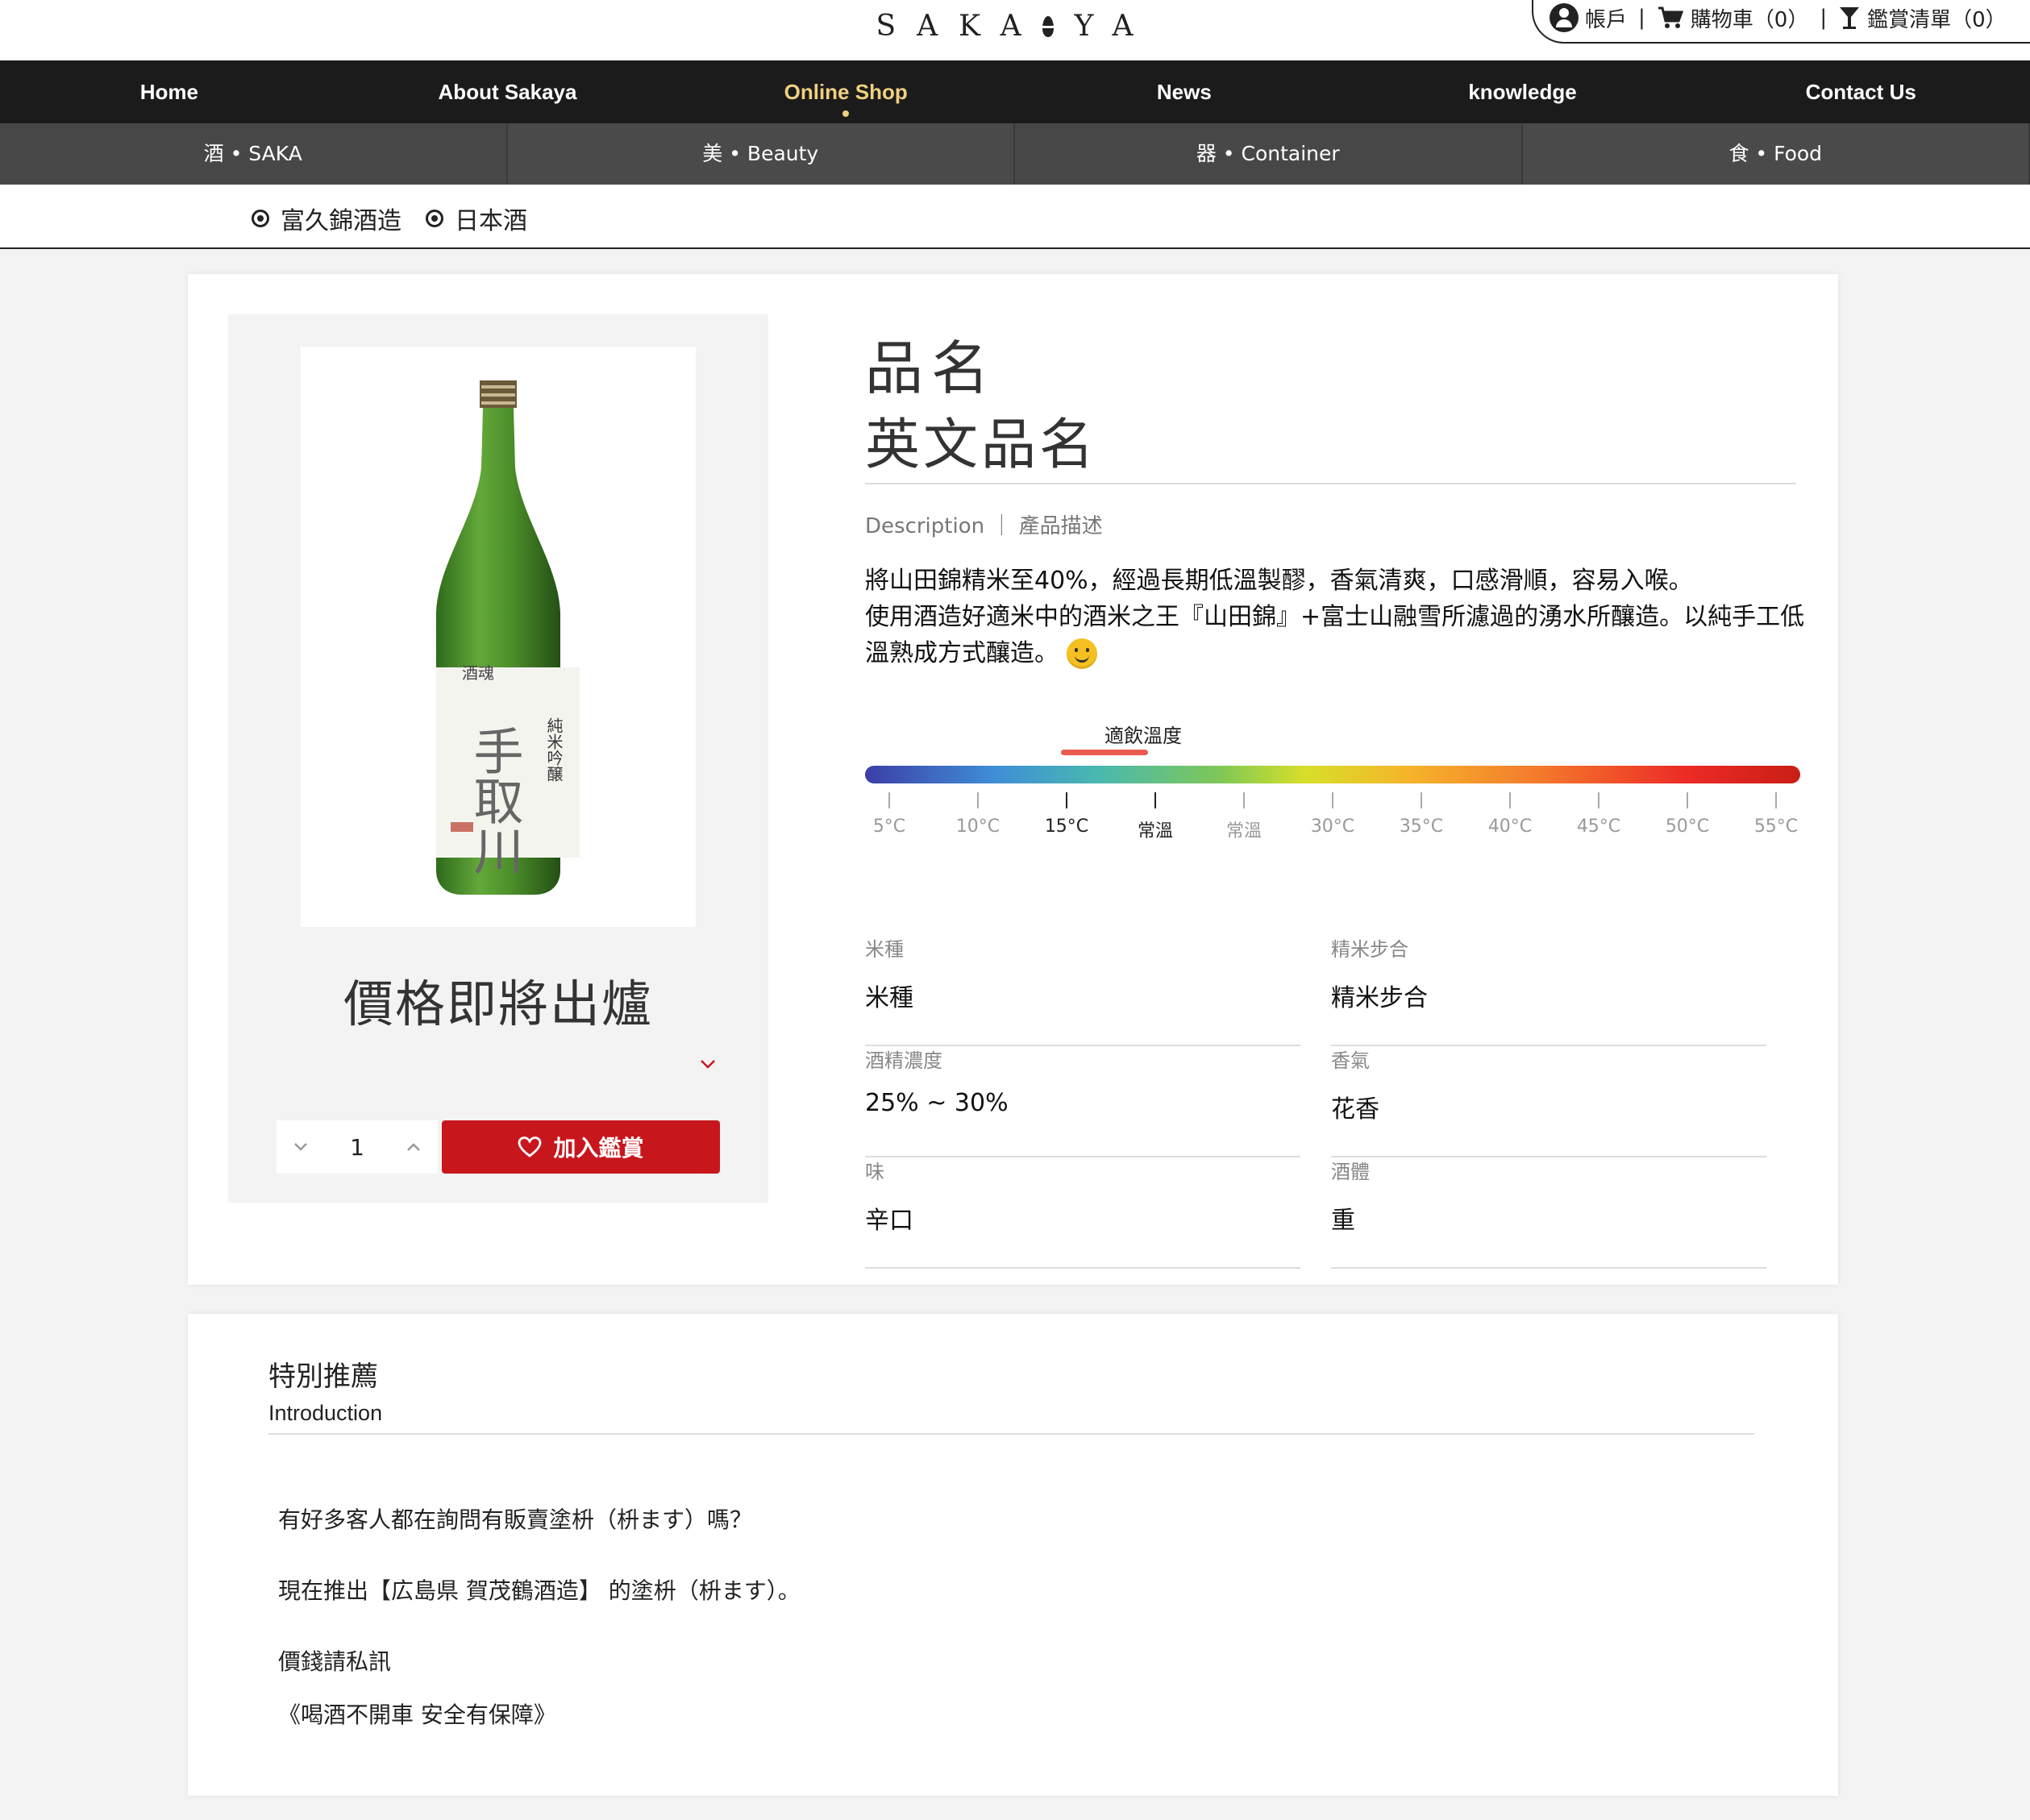  I want to click on description-label: Description ｜ 產品描述, so click(984, 526).